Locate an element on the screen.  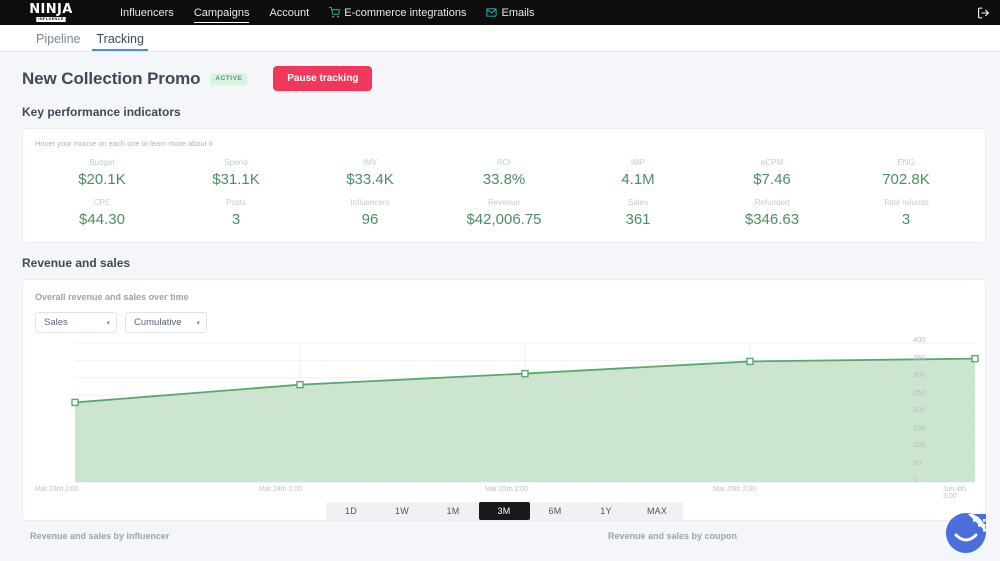
x-tick-label: Mar 25th 2:00 is located at coordinates (507, 489).